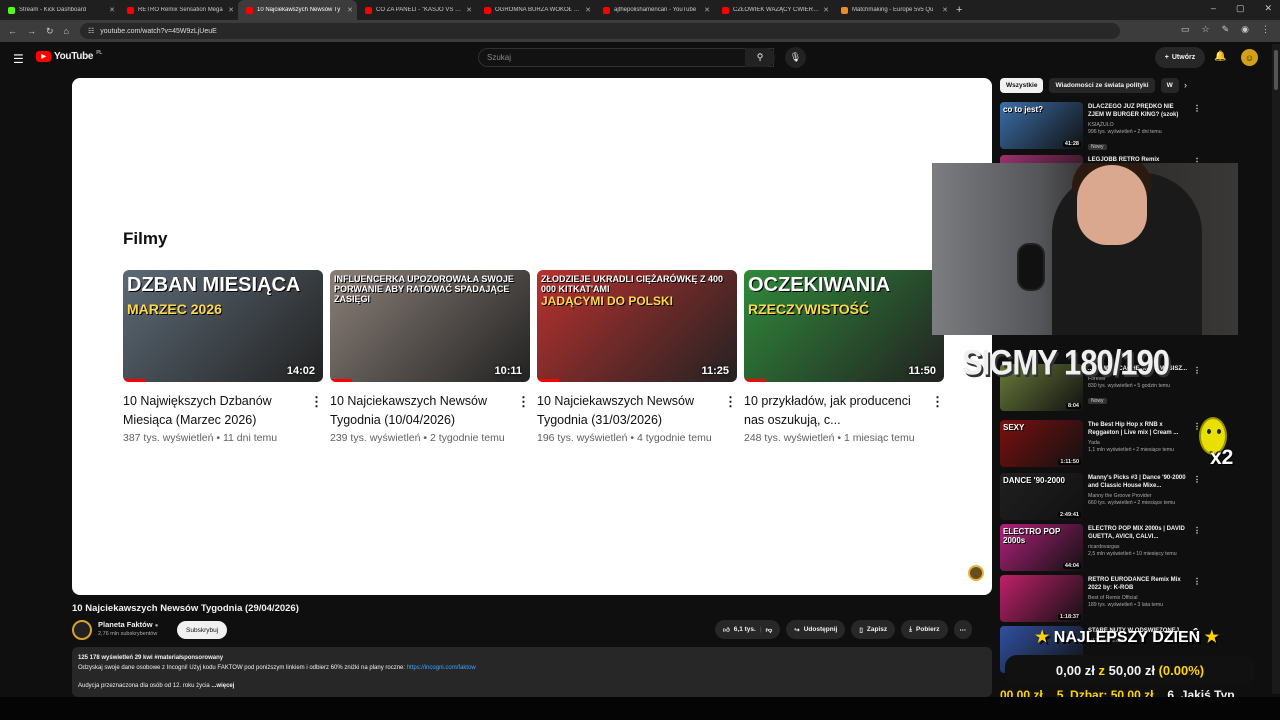  I want to click on chevron-right-icon: ›, so click(1185, 85).